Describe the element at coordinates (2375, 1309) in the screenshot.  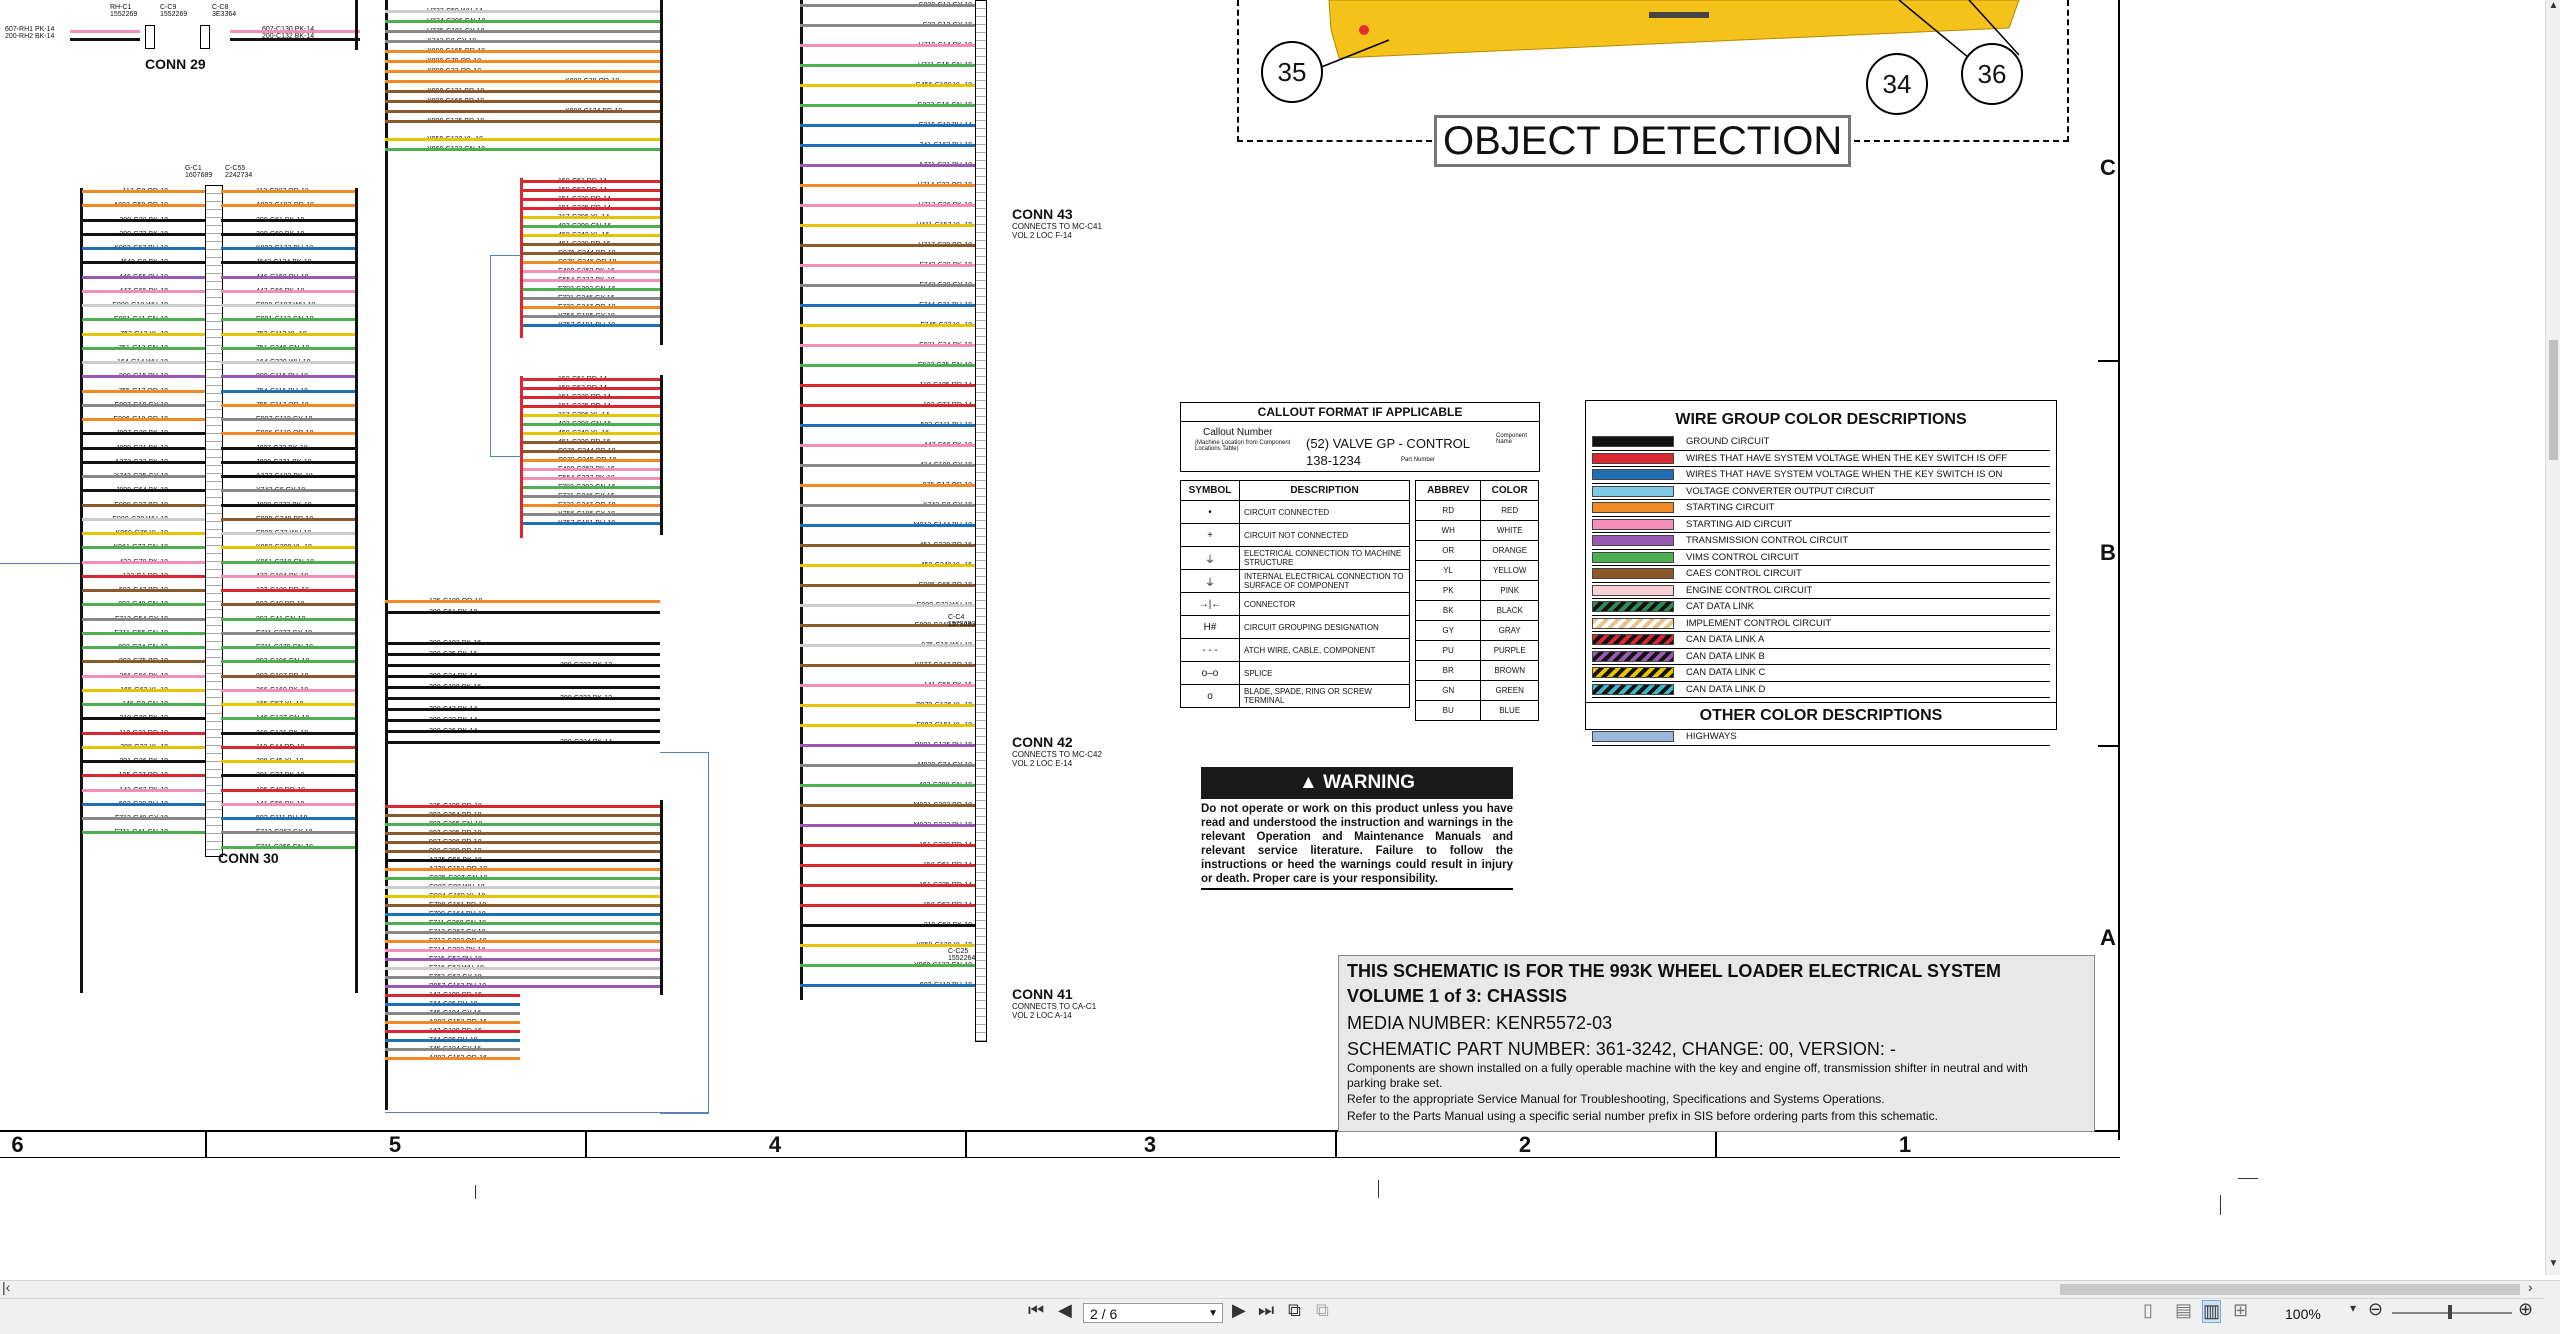
I see `zoom-out-icon: ⊖` at that location.